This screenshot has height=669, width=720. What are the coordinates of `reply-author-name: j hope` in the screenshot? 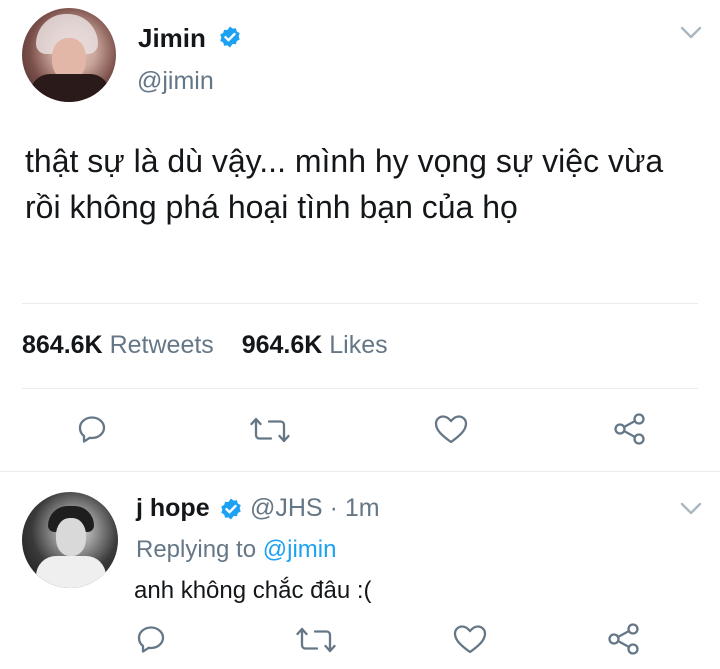 It's located at (173, 508).